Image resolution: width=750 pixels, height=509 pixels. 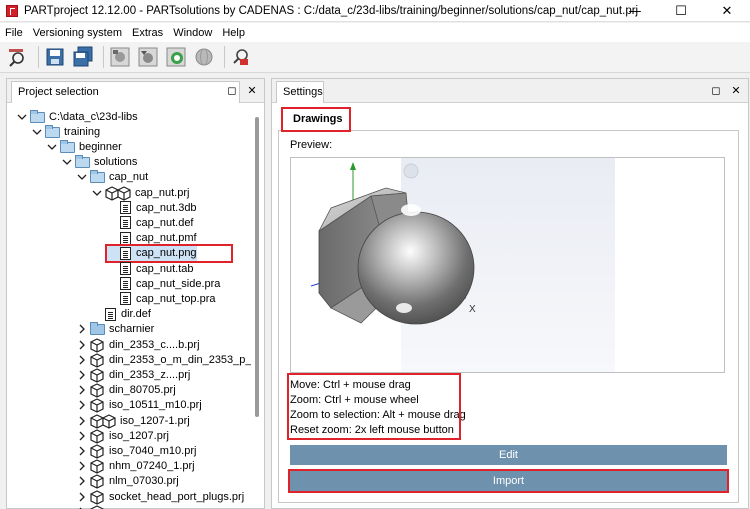 What do you see at coordinates (123, 436) in the screenshot?
I see `tree-item: iso_1207.prj` at bounding box center [123, 436].